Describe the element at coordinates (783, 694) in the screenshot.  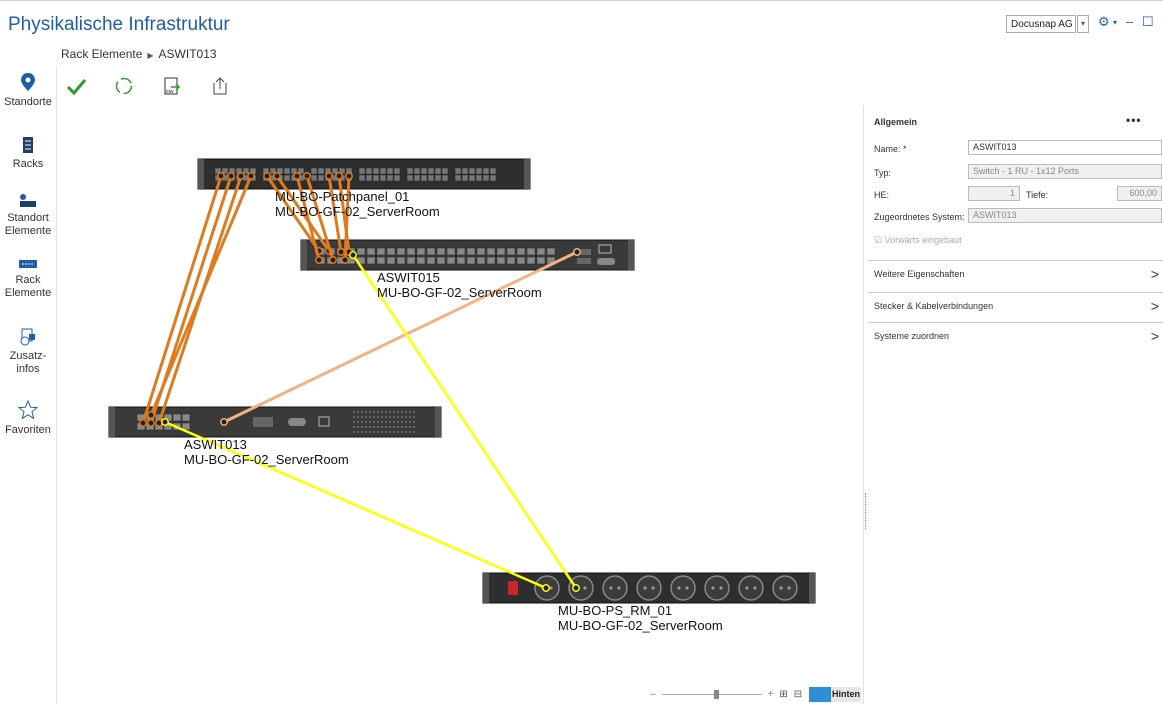
I see `fit-view-icon: ⊞` at that location.